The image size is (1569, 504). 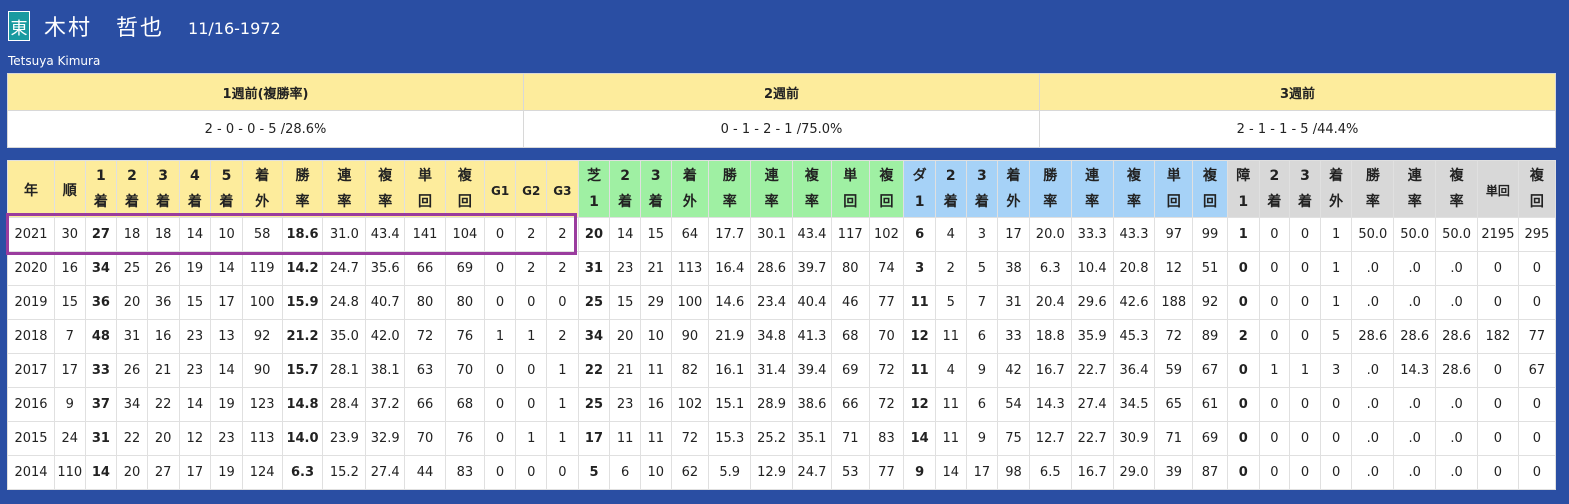 What do you see at coordinates (690, 268) in the screenshot?
I see `stats-cell: 113` at bounding box center [690, 268].